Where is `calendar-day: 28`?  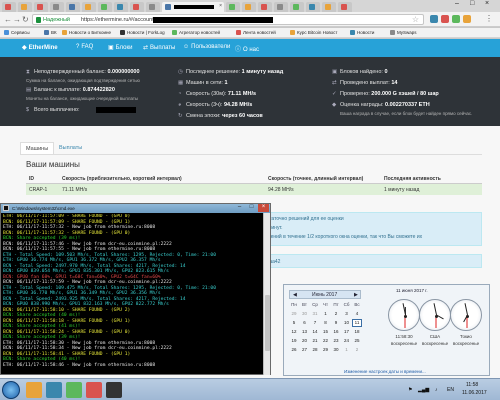
calendar-day: 28 is located at coordinates (315, 350).